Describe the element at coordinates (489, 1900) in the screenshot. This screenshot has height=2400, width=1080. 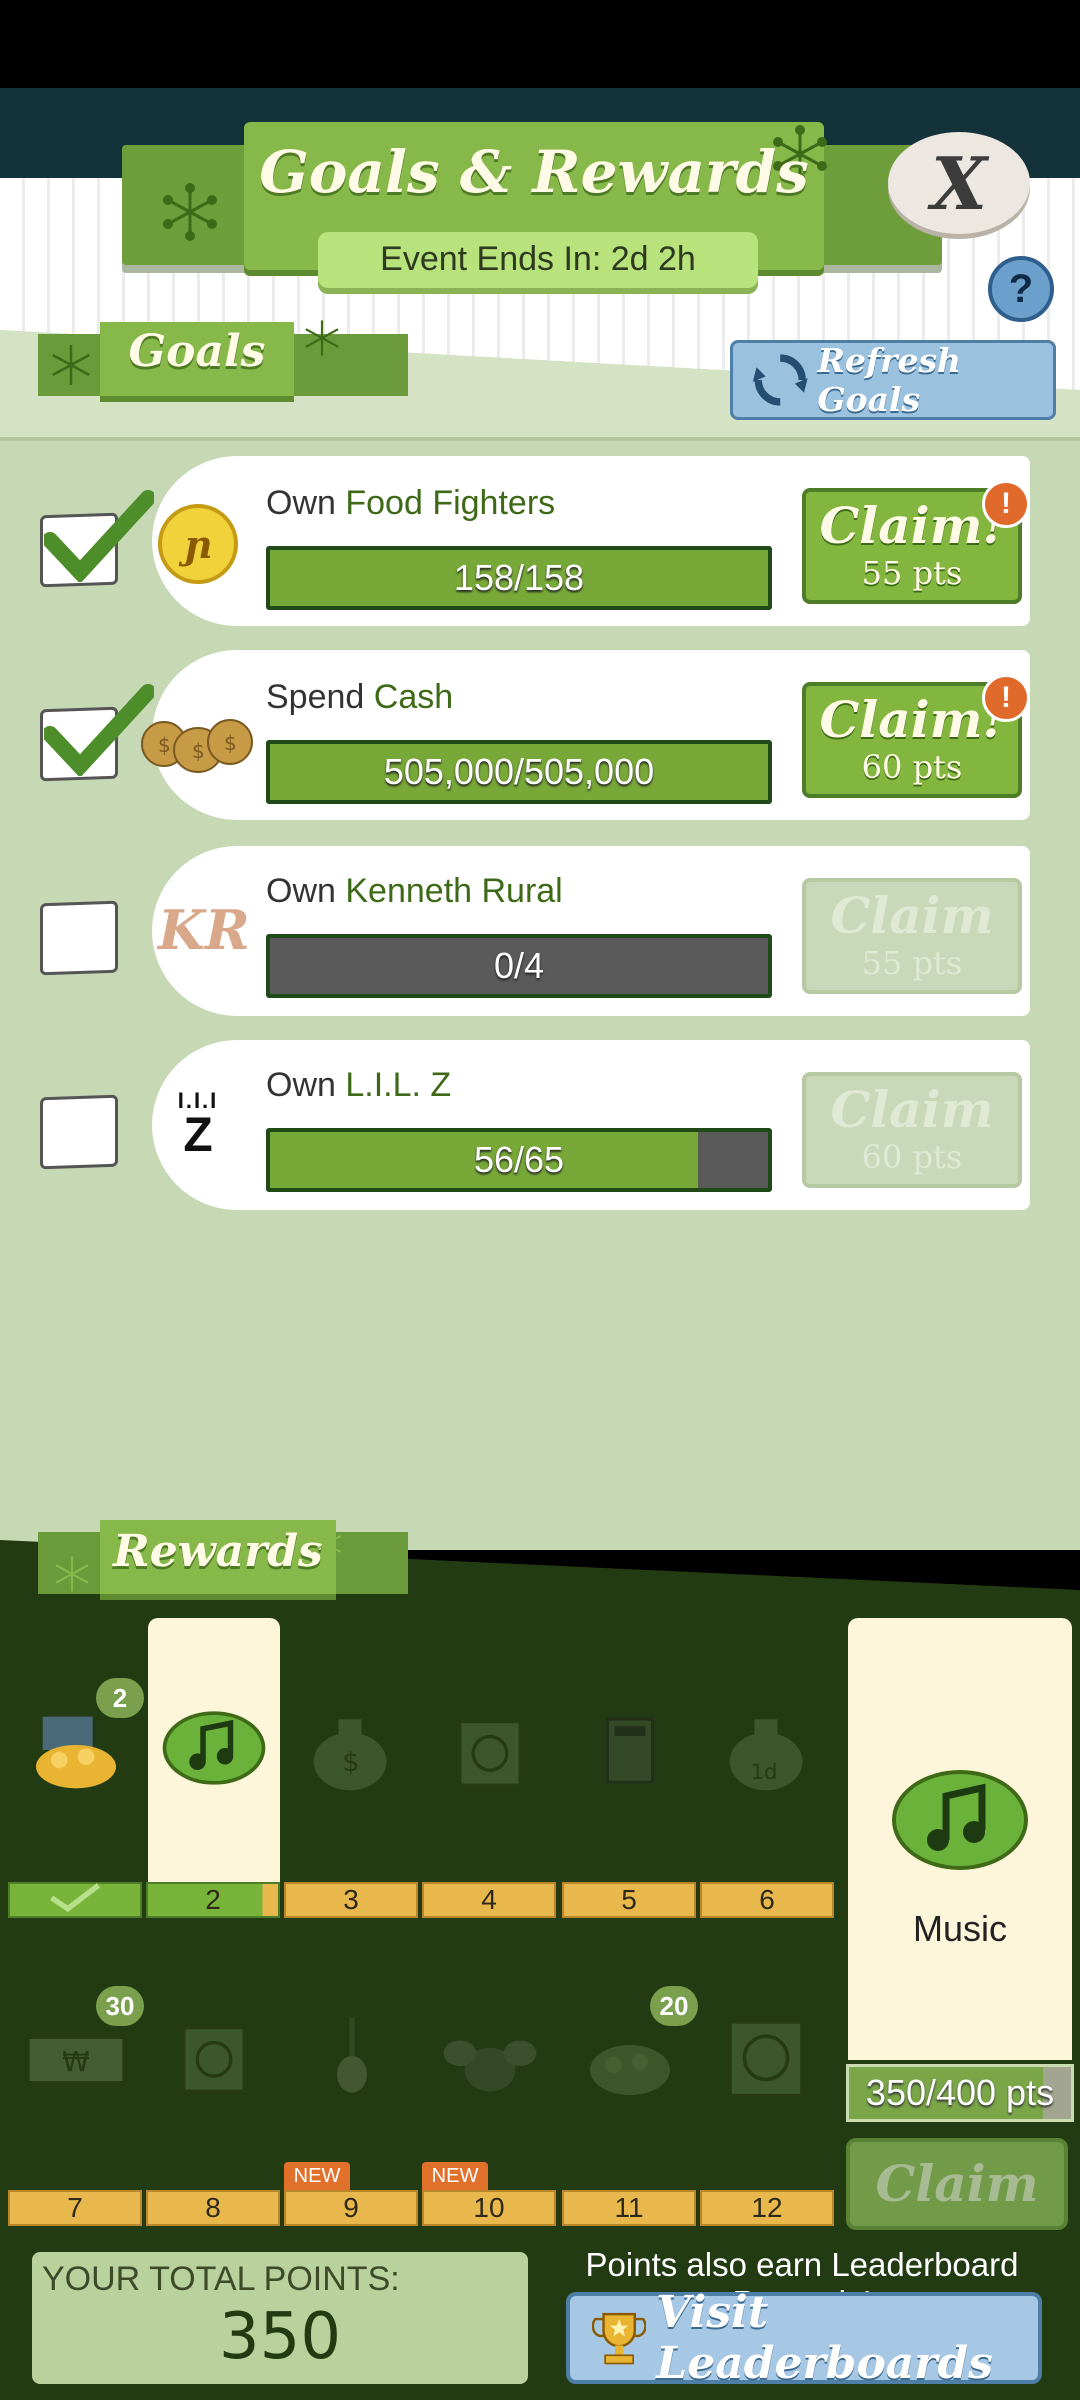
I see `level-marker: 4` at that location.